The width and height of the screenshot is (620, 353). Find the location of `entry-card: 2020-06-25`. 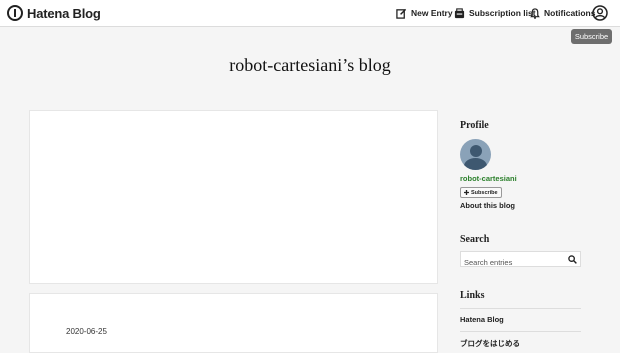

entry-card: 2020-06-25 is located at coordinates (233, 323).